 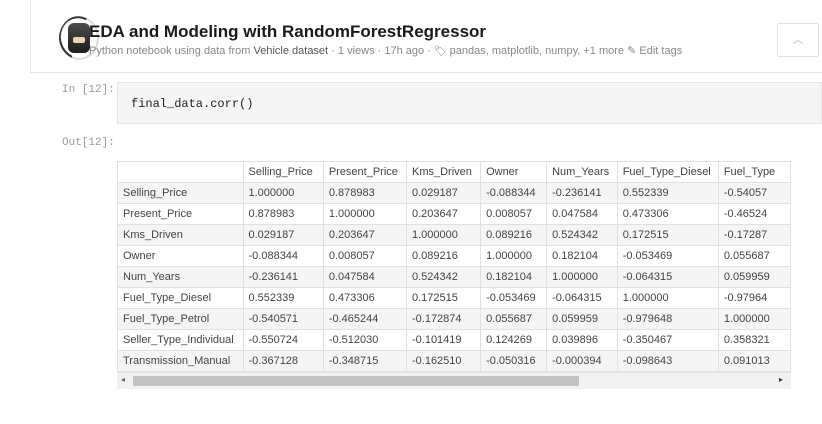 I want to click on table-cell: -0.162510, so click(x=443, y=361).